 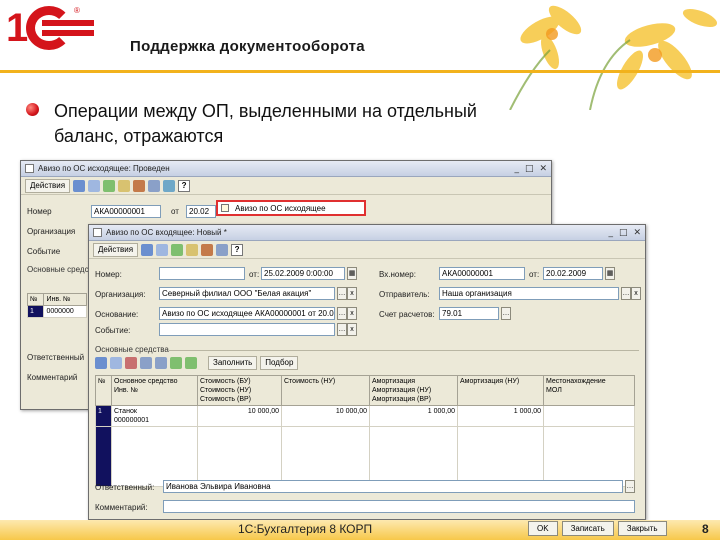 I want to click on move-up-icon, so click(x=146, y=363).